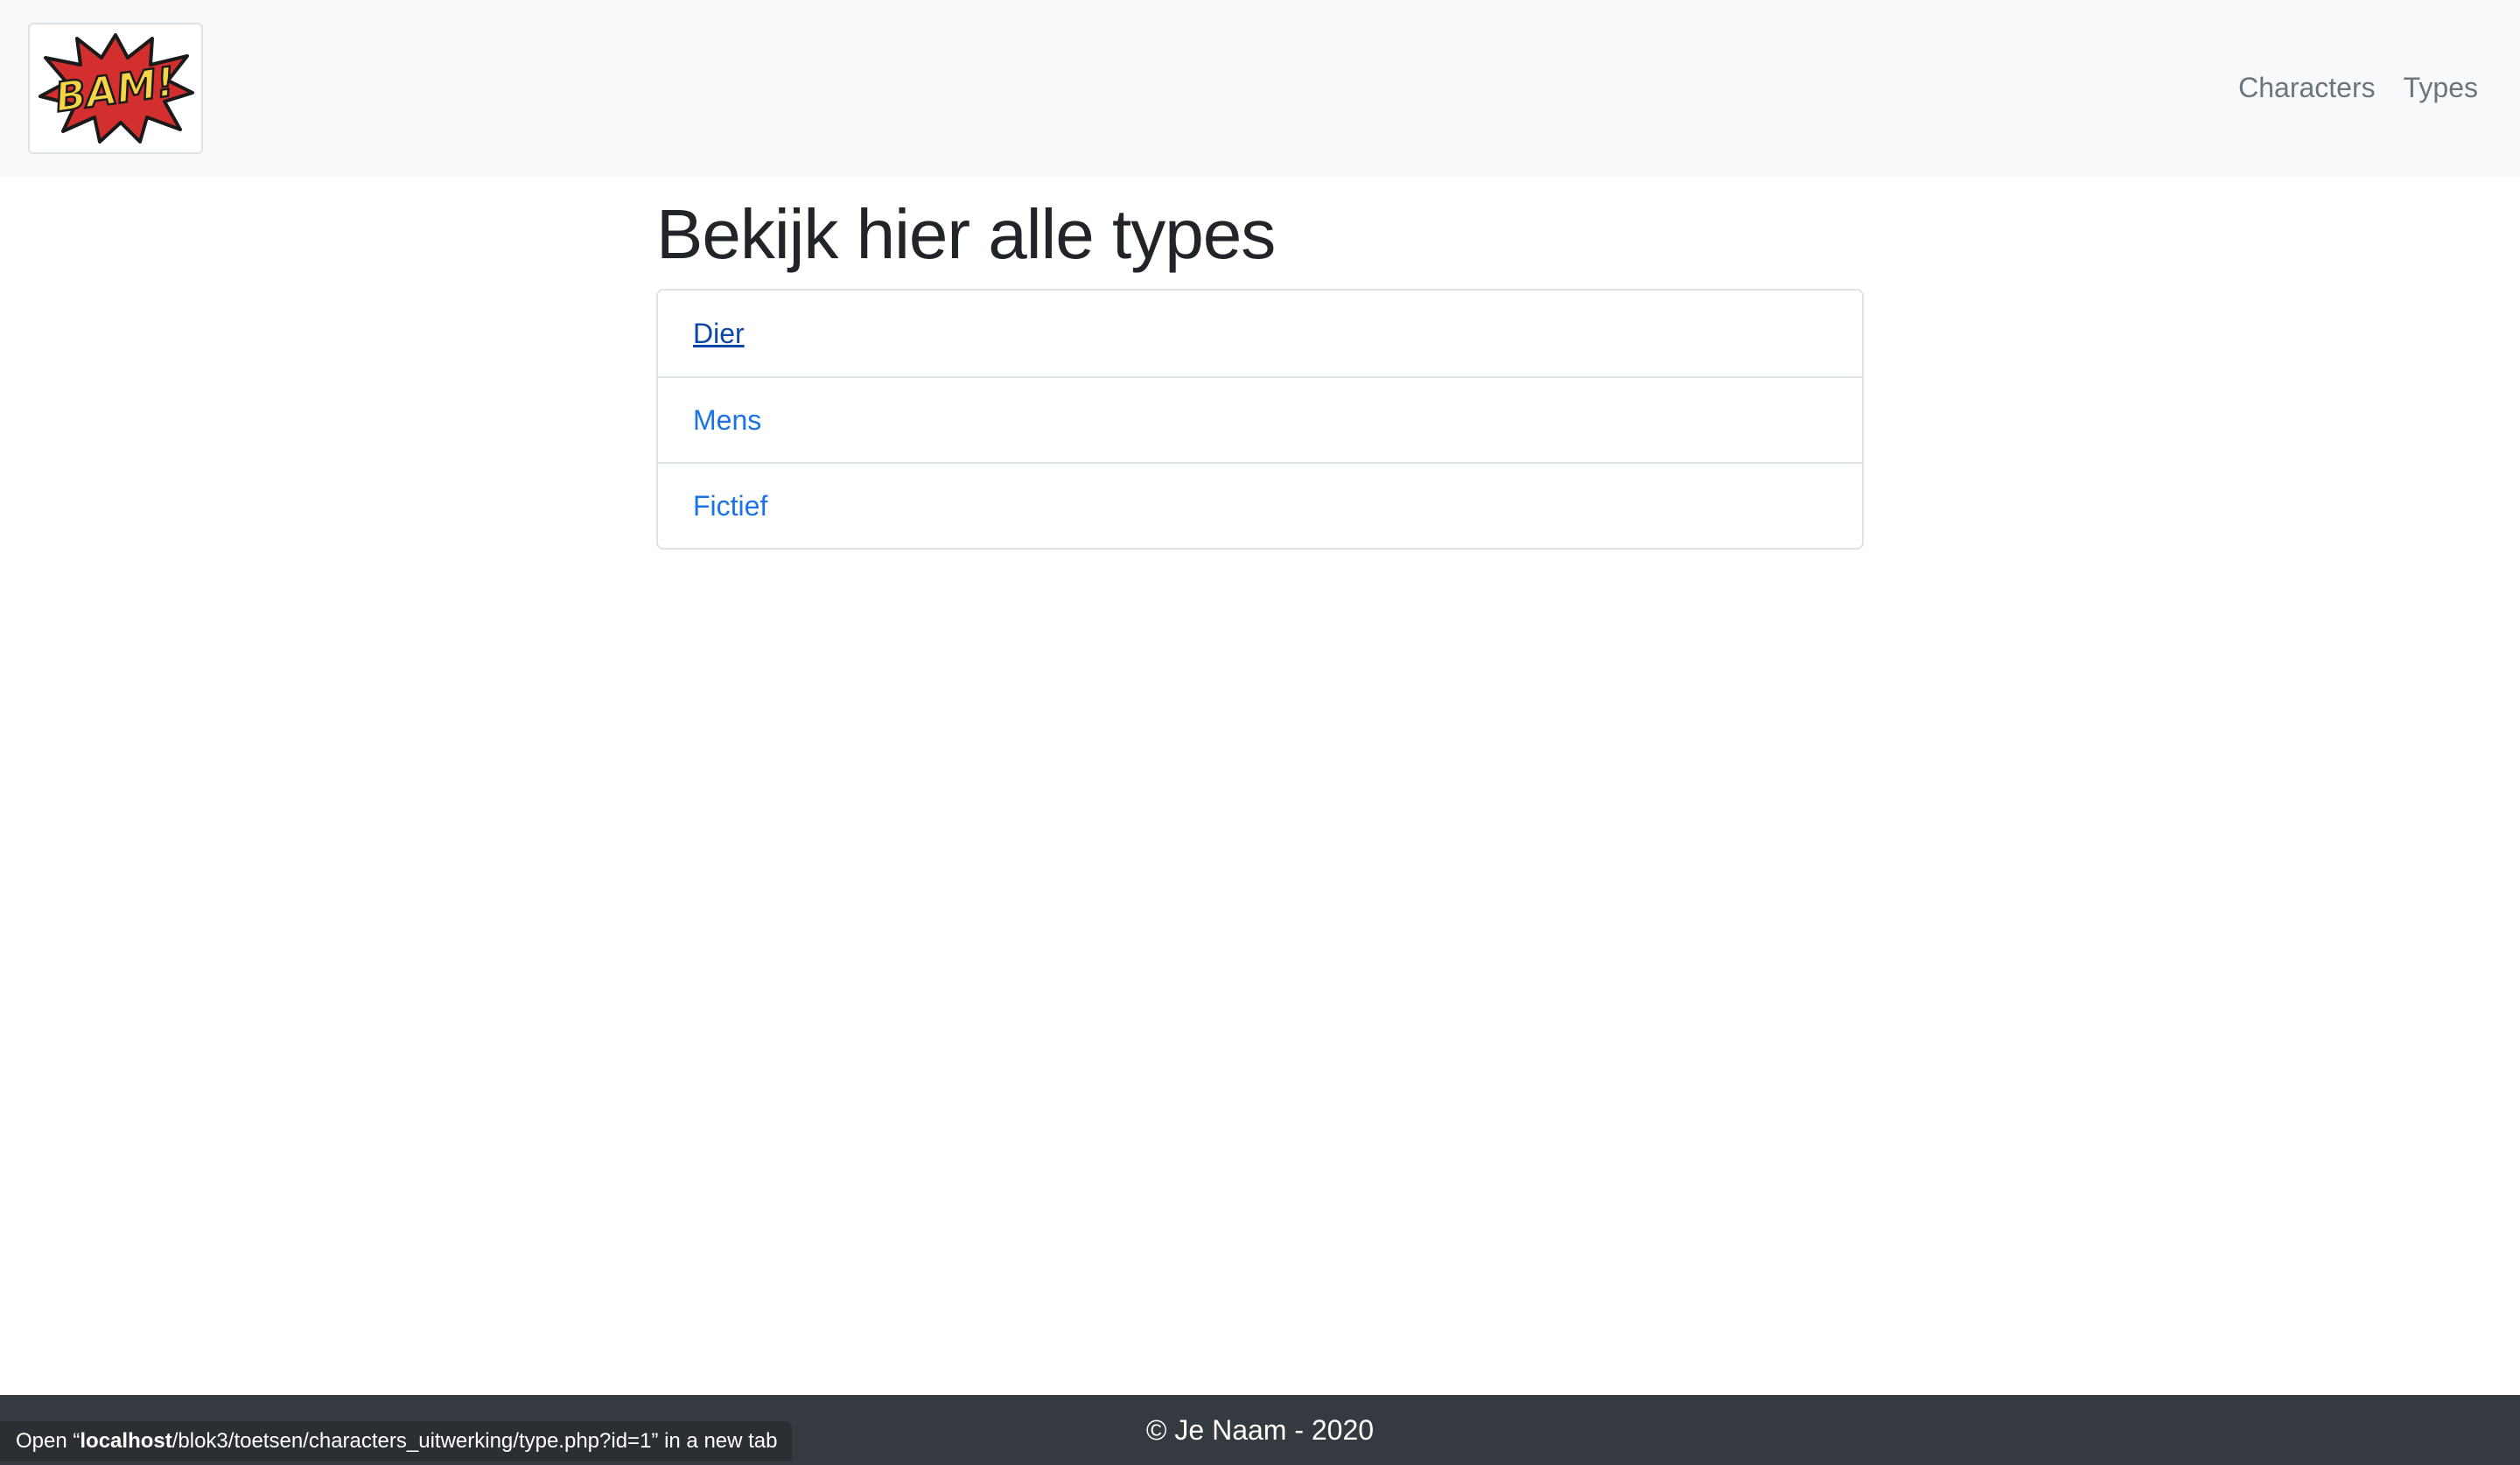 The height and width of the screenshot is (1465, 2520). I want to click on page-title: Bekijk hier alle types, so click(966, 234).